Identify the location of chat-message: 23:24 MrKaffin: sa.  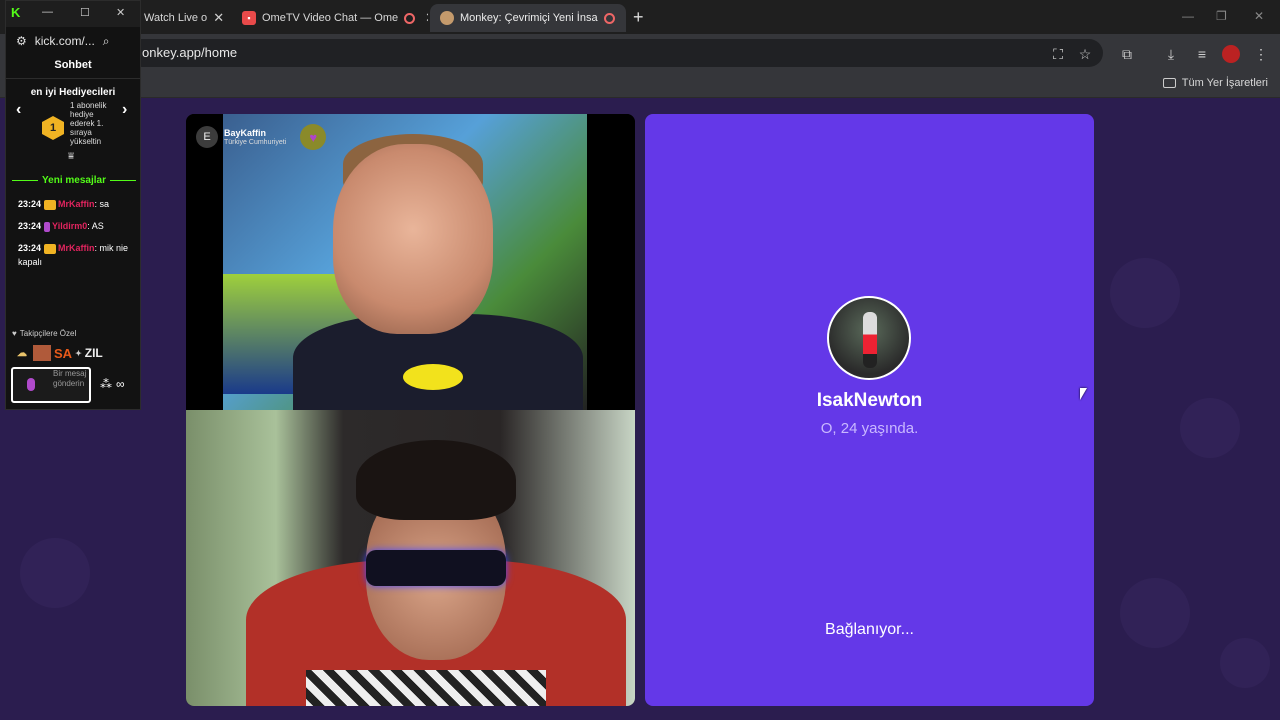
(77, 204).